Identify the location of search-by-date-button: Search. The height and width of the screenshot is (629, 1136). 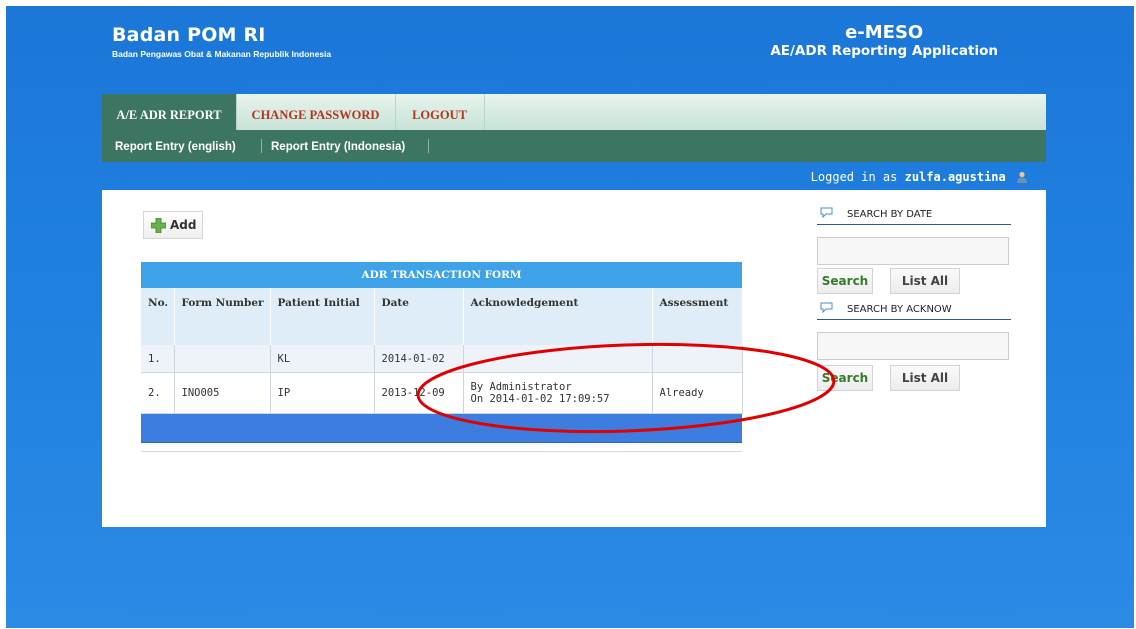
(845, 281).